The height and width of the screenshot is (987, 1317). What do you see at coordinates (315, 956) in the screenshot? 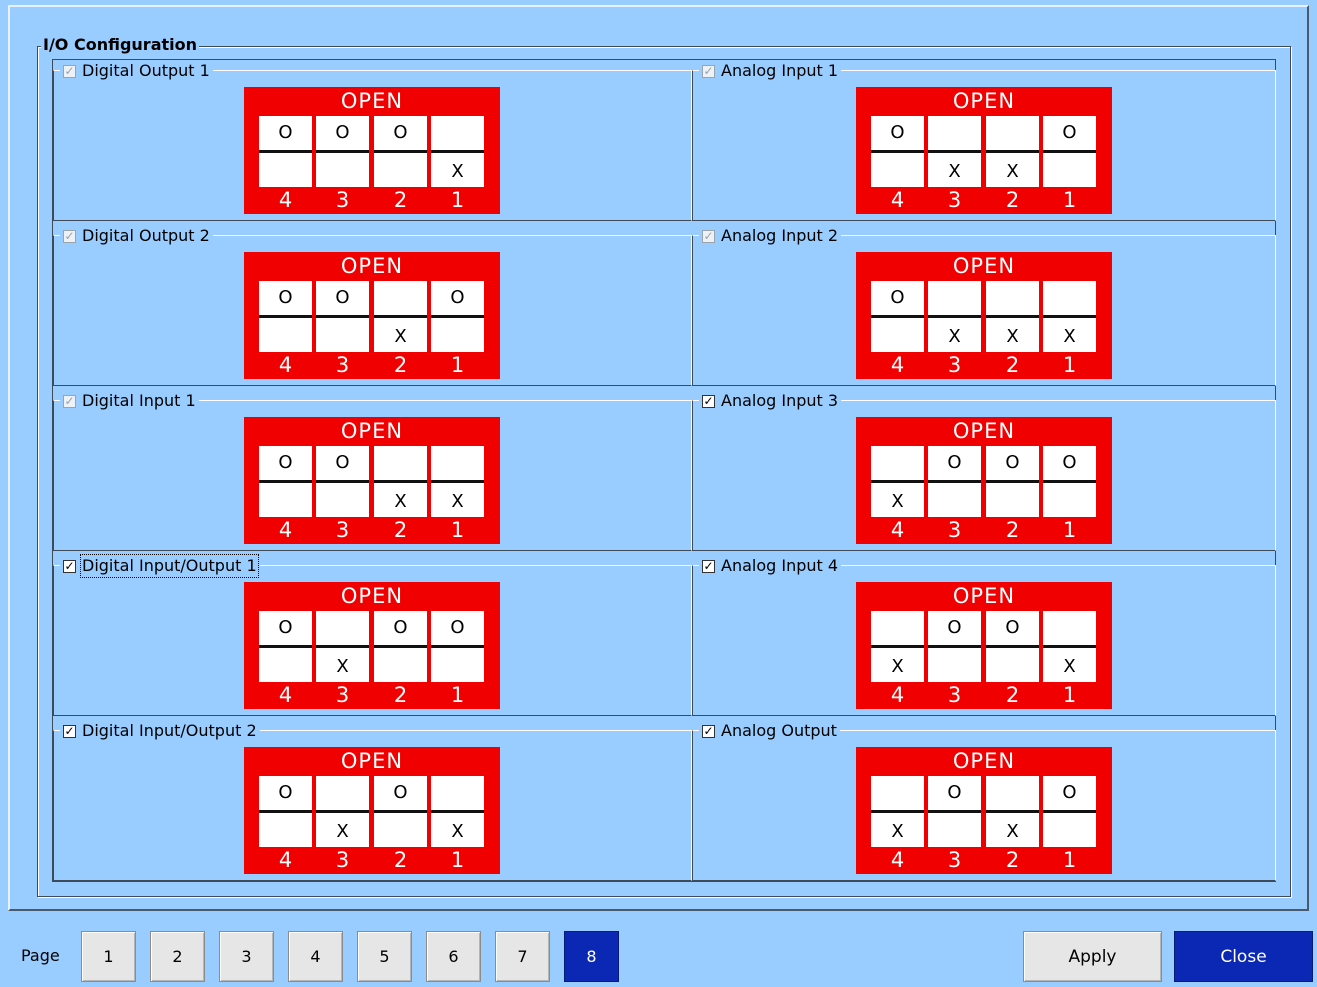
I see `page-button: 4` at bounding box center [315, 956].